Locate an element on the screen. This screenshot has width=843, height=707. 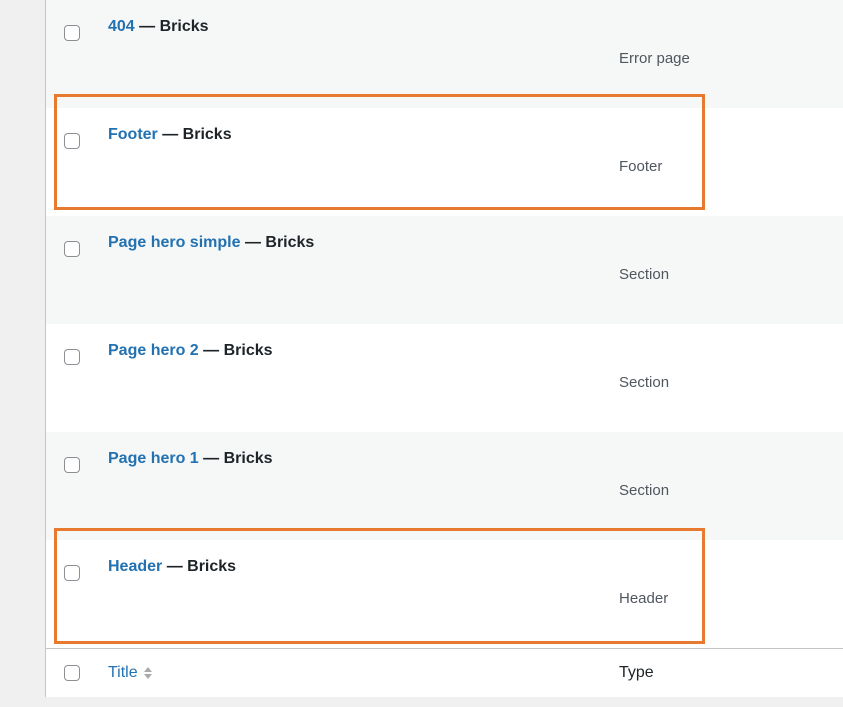
row-title: 404 — Bricks is located at coordinates (158, 27).